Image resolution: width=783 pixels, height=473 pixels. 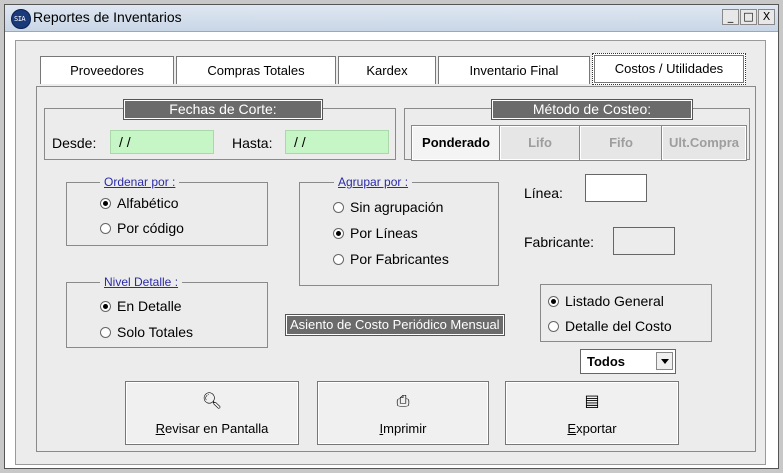 I want to click on export-icon: ▤, so click(x=592, y=400).